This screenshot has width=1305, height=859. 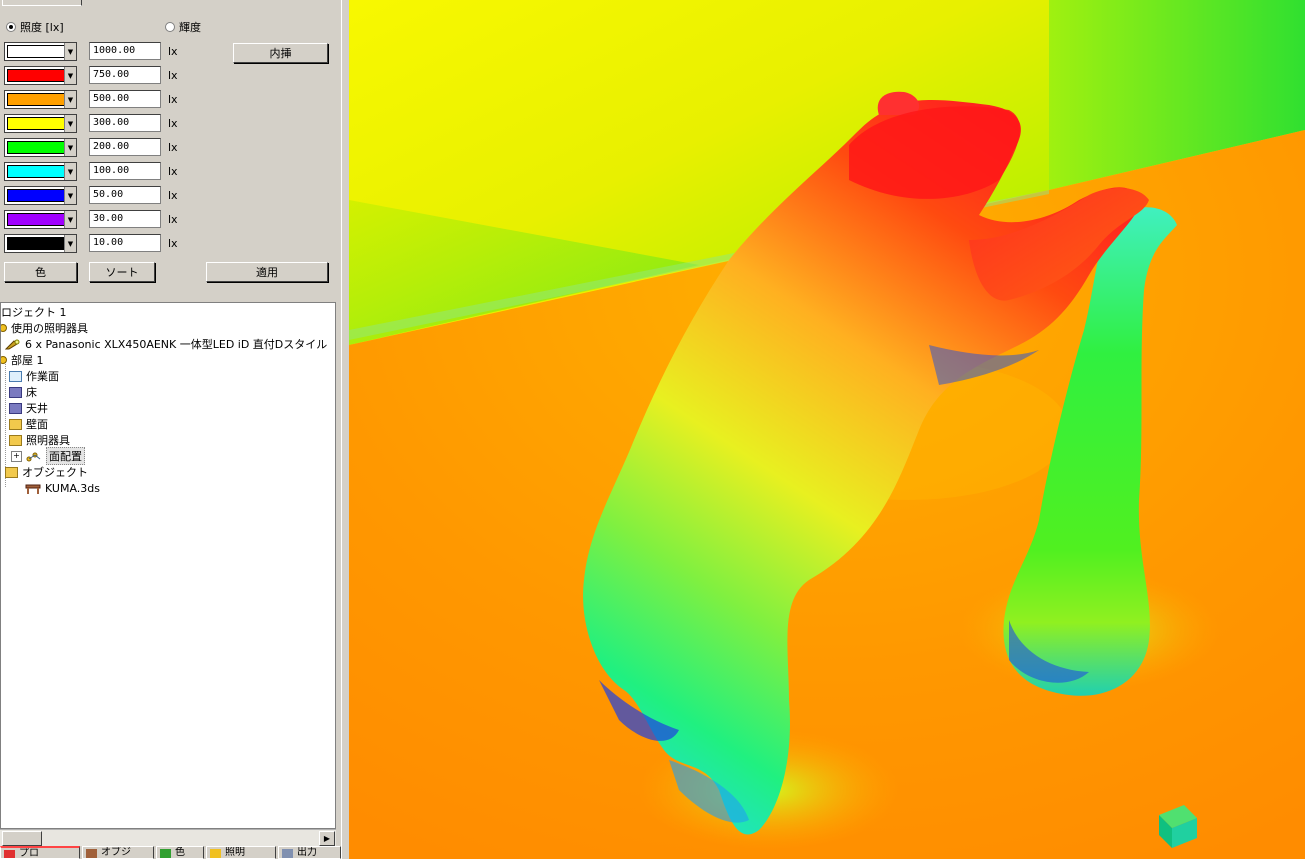 I want to click on legend-row: ▼ 30.00 lx, so click(x=169, y=220).